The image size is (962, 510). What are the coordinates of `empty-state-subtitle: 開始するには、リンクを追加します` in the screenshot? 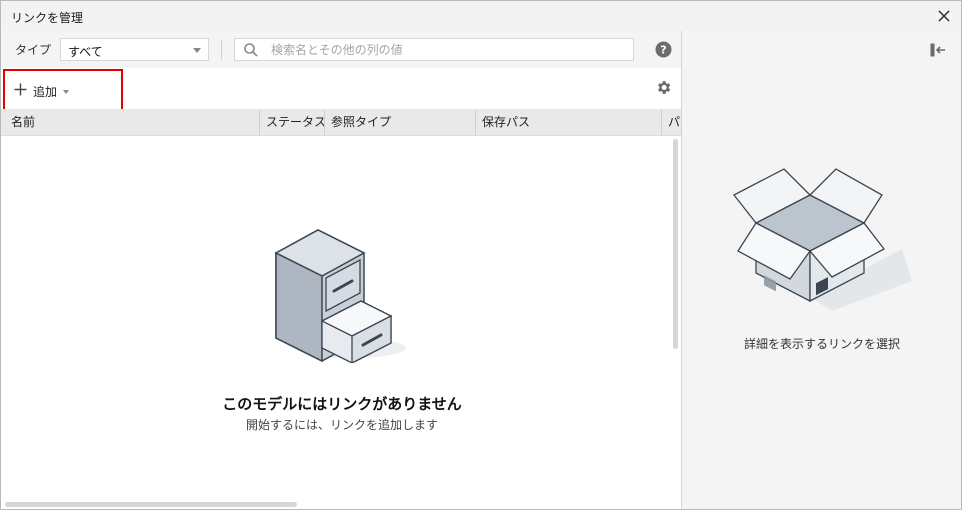 It's located at (341, 425).